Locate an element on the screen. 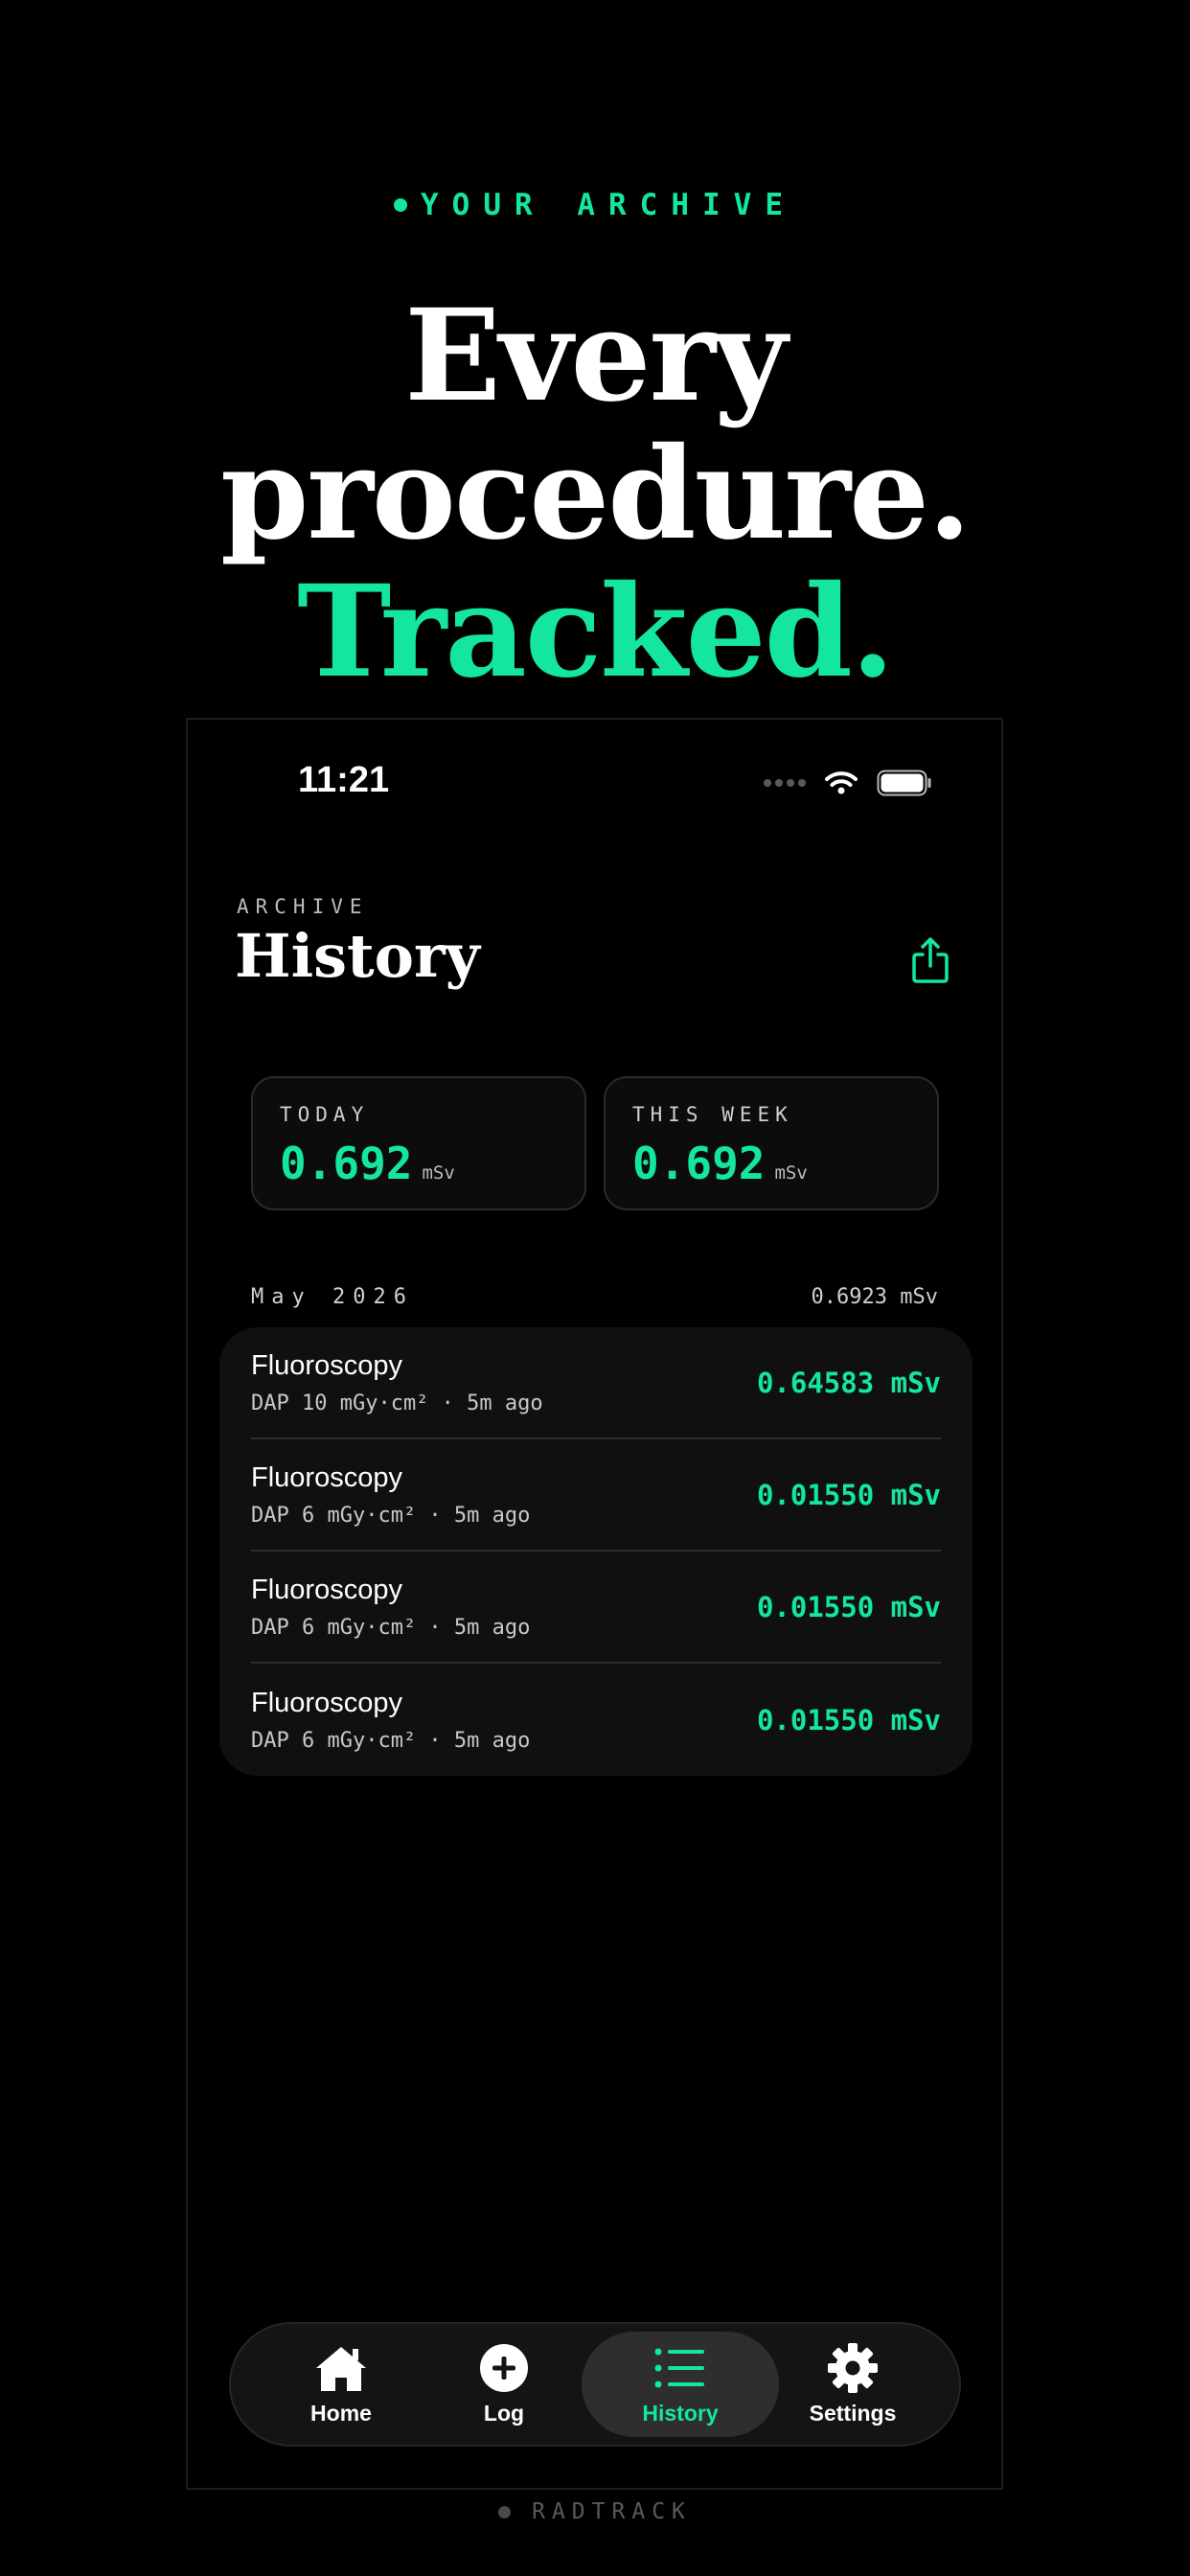 This screenshot has width=1190, height=2576. month-total: 0.6923 mSv is located at coordinates (874, 1297).